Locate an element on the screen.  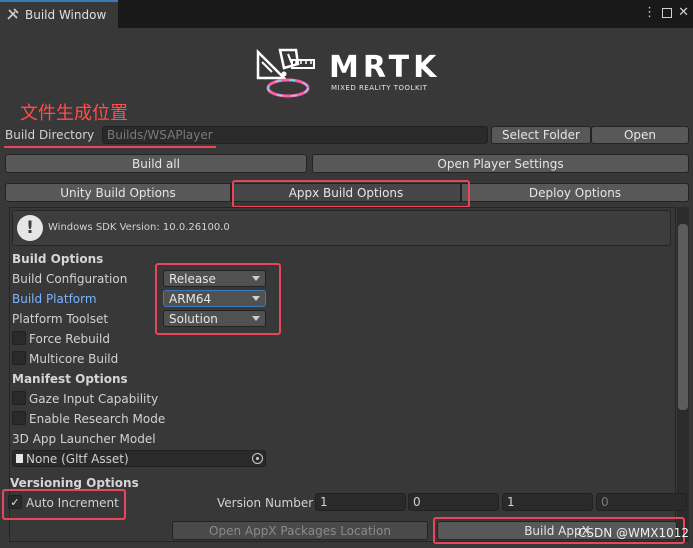
watermark-text: CSDN @WMX1012 is located at coordinates (634, 533).